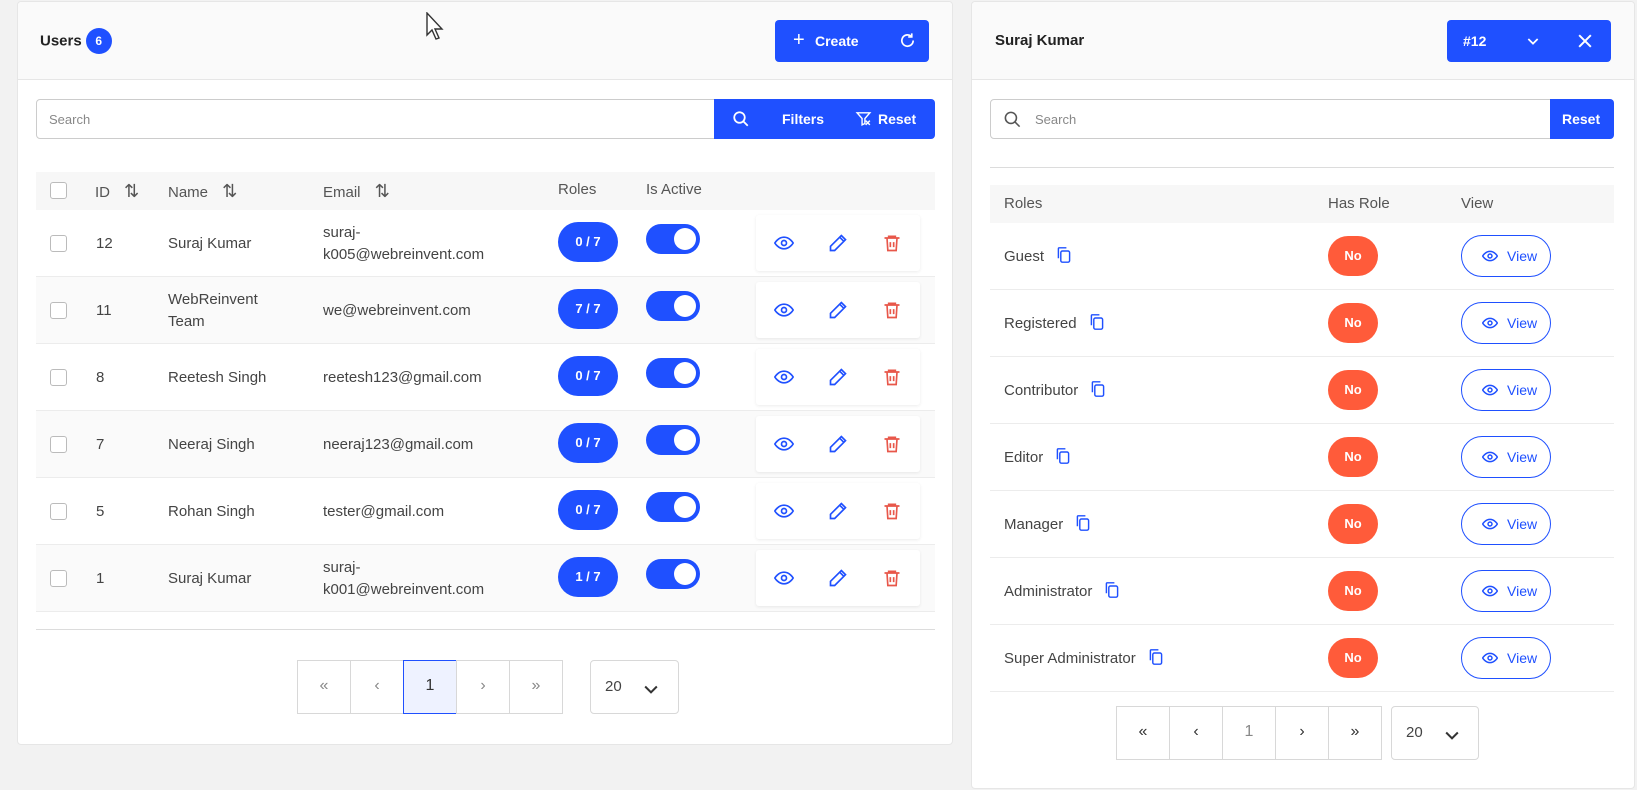 The width and height of the screenshot is (1637, 790). What do you see at coordinates (58, 190) in the screenshot?
I see `select-all-checkbox` at bounding box center [58, 190].